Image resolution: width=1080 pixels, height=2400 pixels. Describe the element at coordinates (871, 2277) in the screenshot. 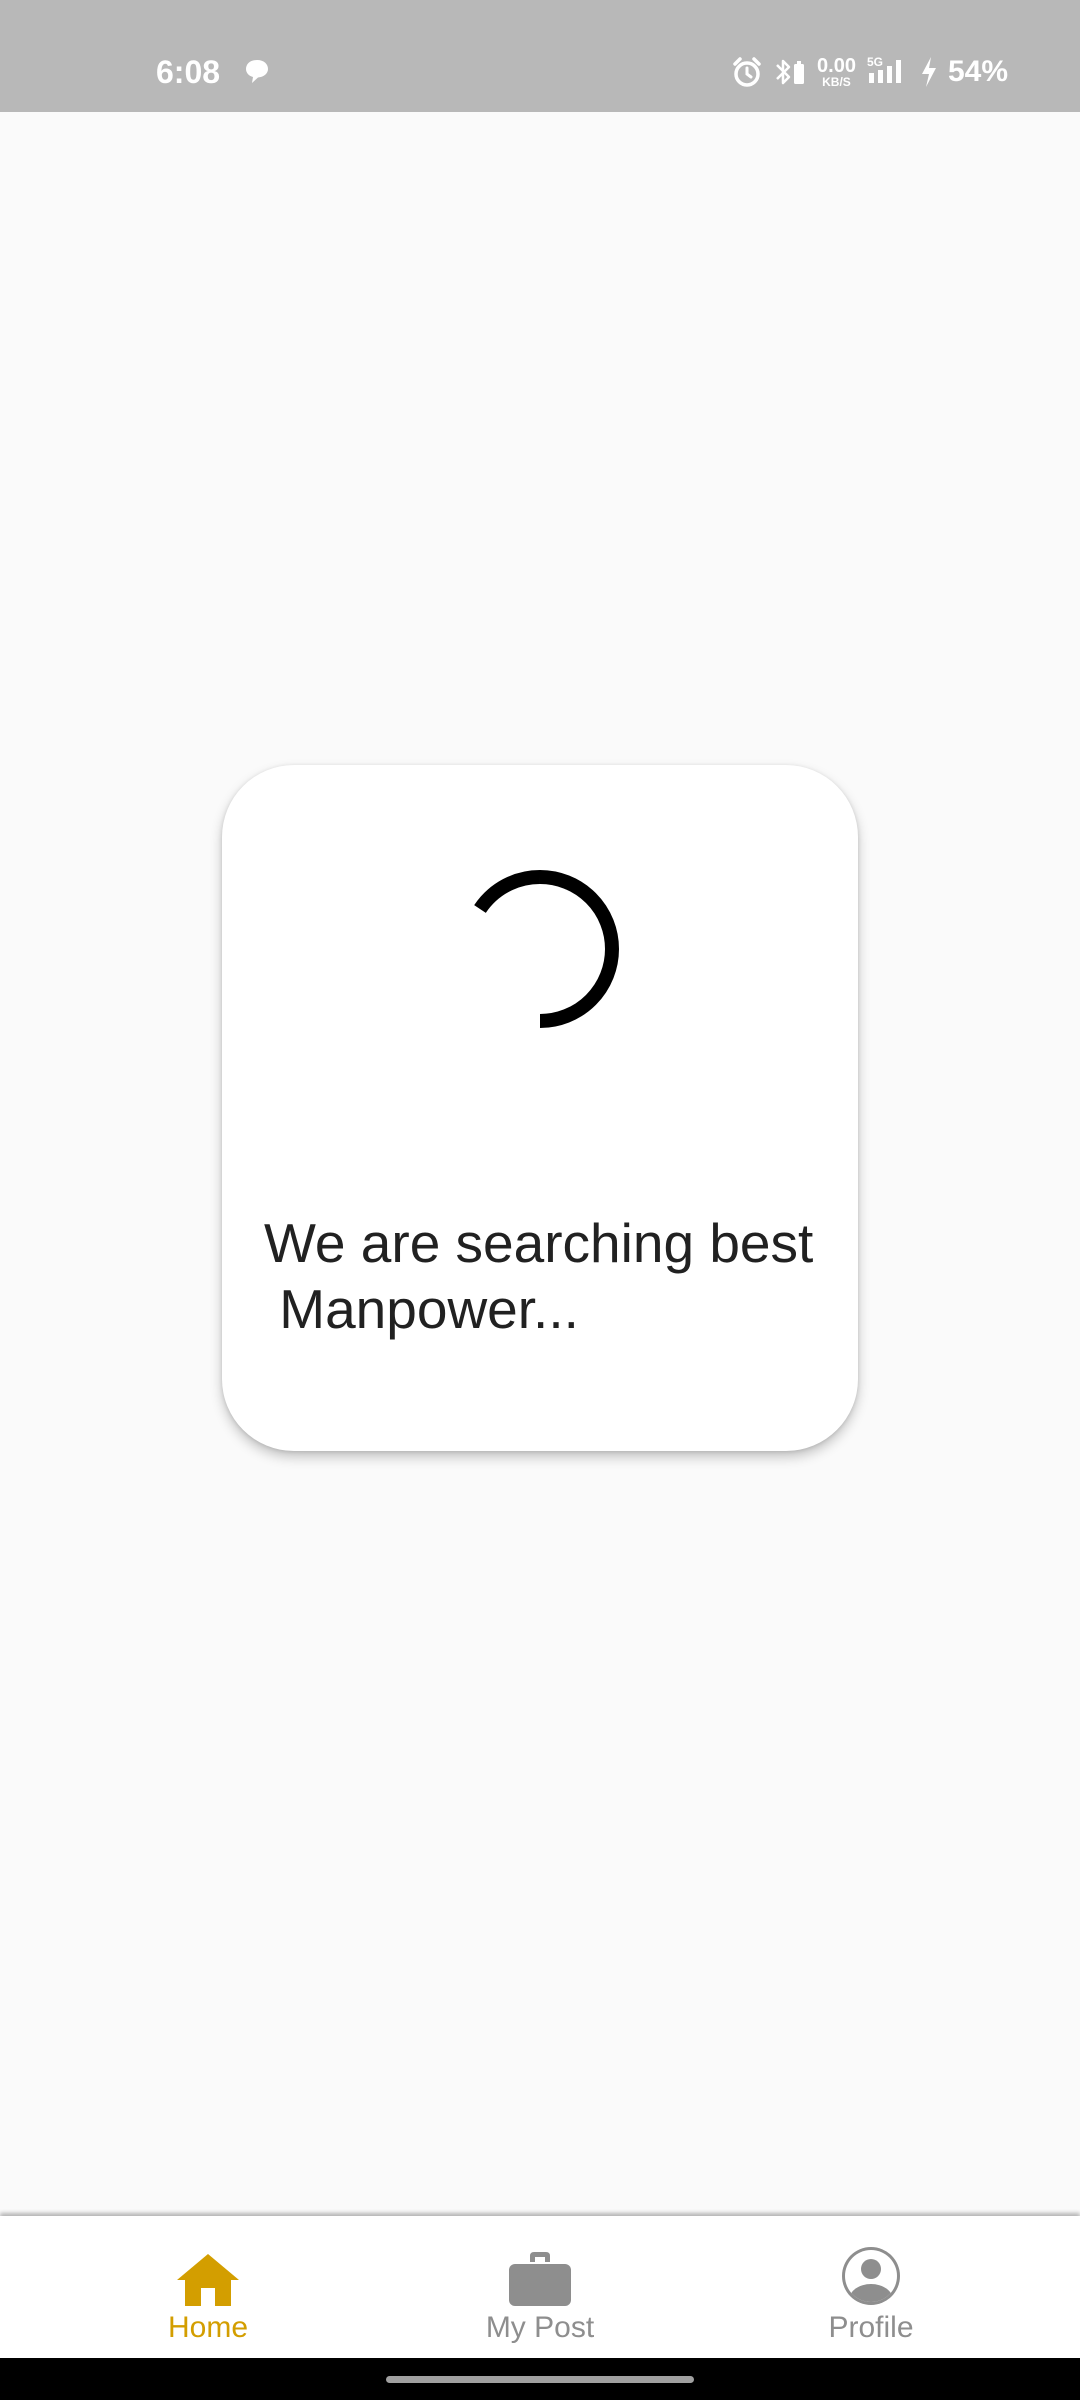

I see `account-circle-icon` at that location.